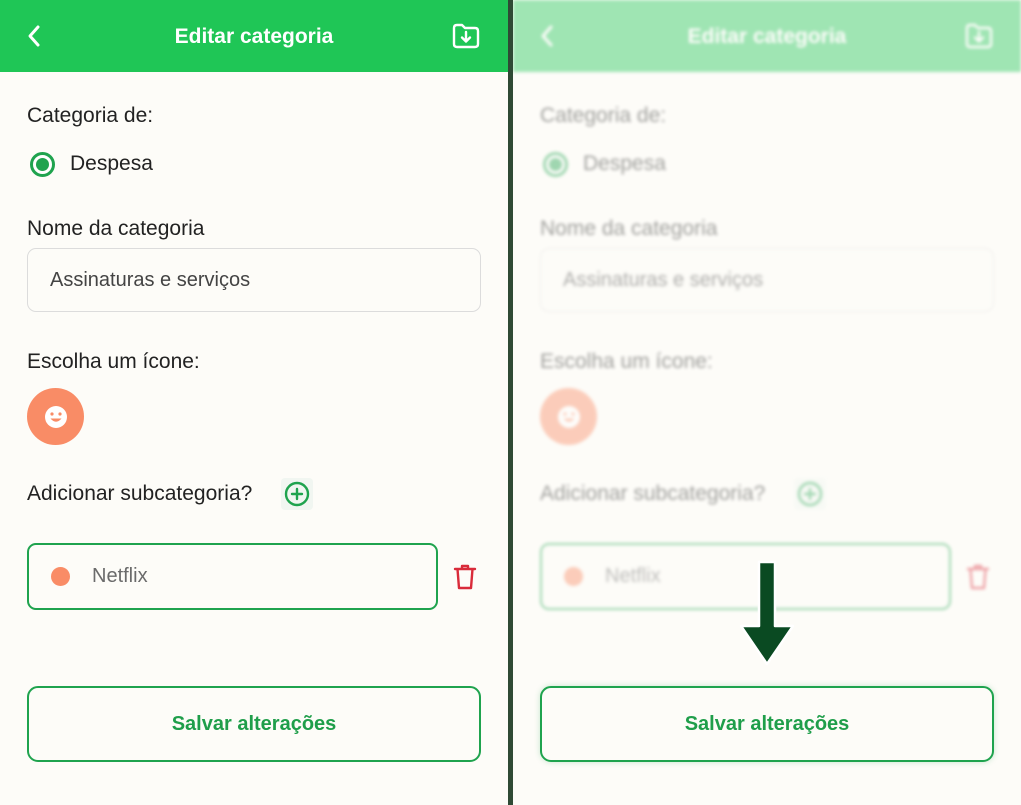  Describe the element at coordinates (232, 576) in the screenshot. I see `subcategory-input: Netflix` at that location.